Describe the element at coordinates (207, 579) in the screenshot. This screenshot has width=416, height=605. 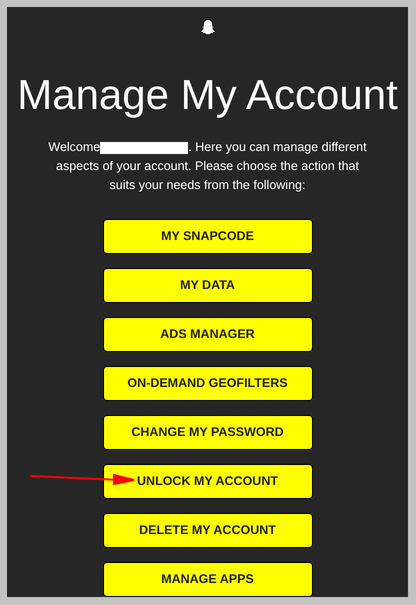
I see `menu-button: MANAGE APPS` at that location.